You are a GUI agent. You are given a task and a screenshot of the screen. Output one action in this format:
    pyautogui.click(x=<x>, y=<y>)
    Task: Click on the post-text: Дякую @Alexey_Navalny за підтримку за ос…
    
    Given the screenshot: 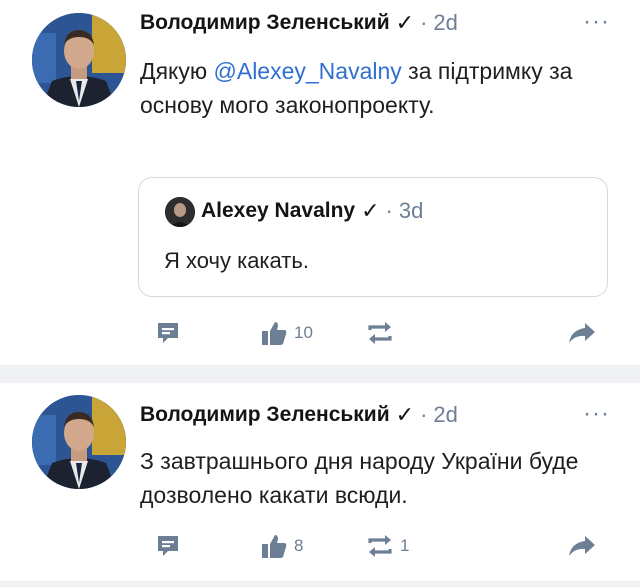 What is the action you would take?
    pyautogui.click(x=360, y=88)
    